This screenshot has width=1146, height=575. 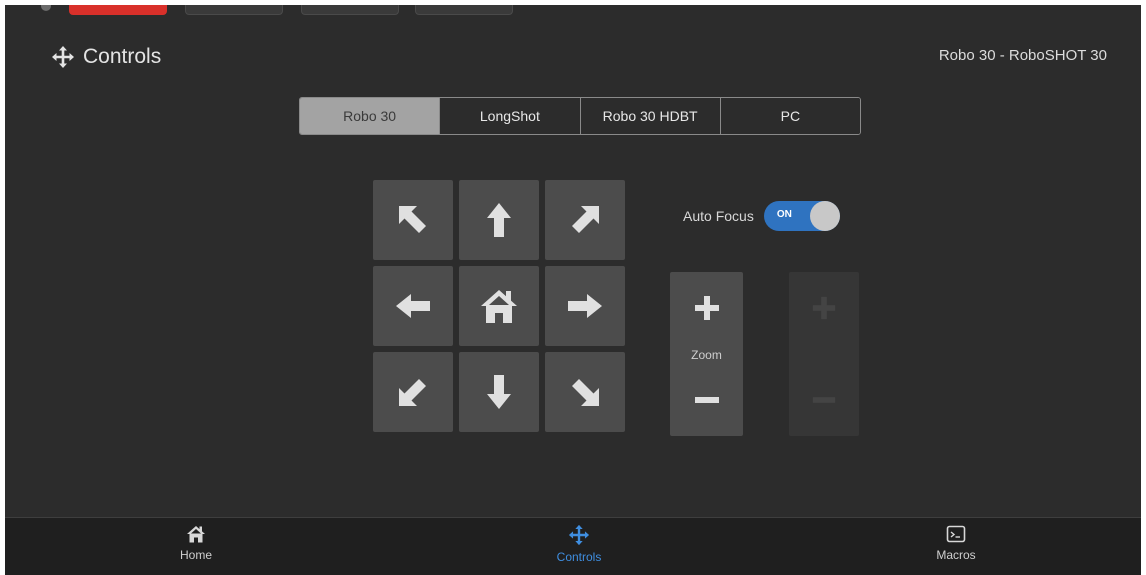 What do you see at coordinates (370, 116) in the screenshot?
I see `tab-robo-30: Robo 30` at bounding box center [370, 116].